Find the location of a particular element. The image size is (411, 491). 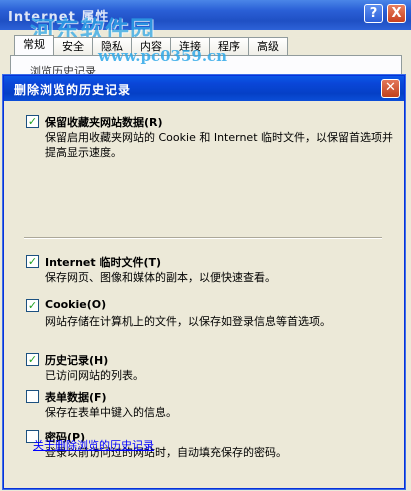

checkbox-history: ✓ is located at coordinates (32, 359).